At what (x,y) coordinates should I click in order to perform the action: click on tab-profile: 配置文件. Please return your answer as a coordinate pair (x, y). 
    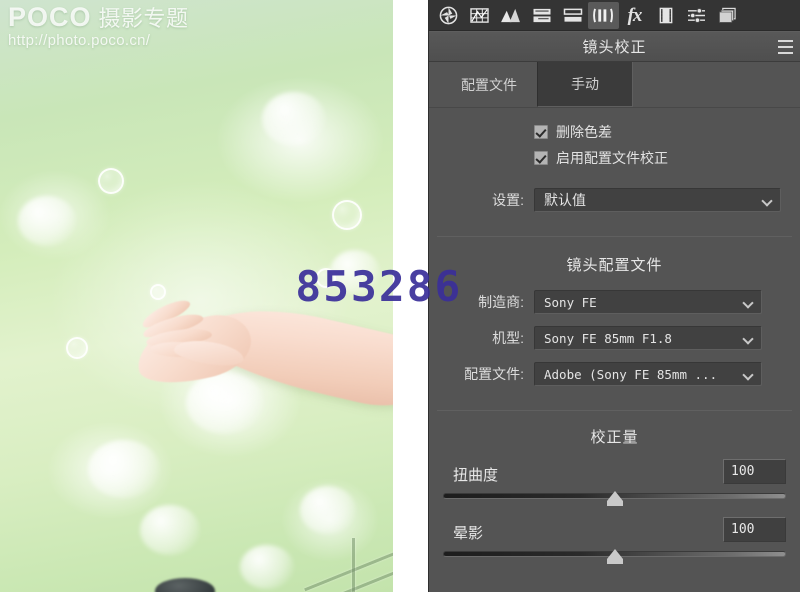
    Looking at the image, I should click on (489, 84).